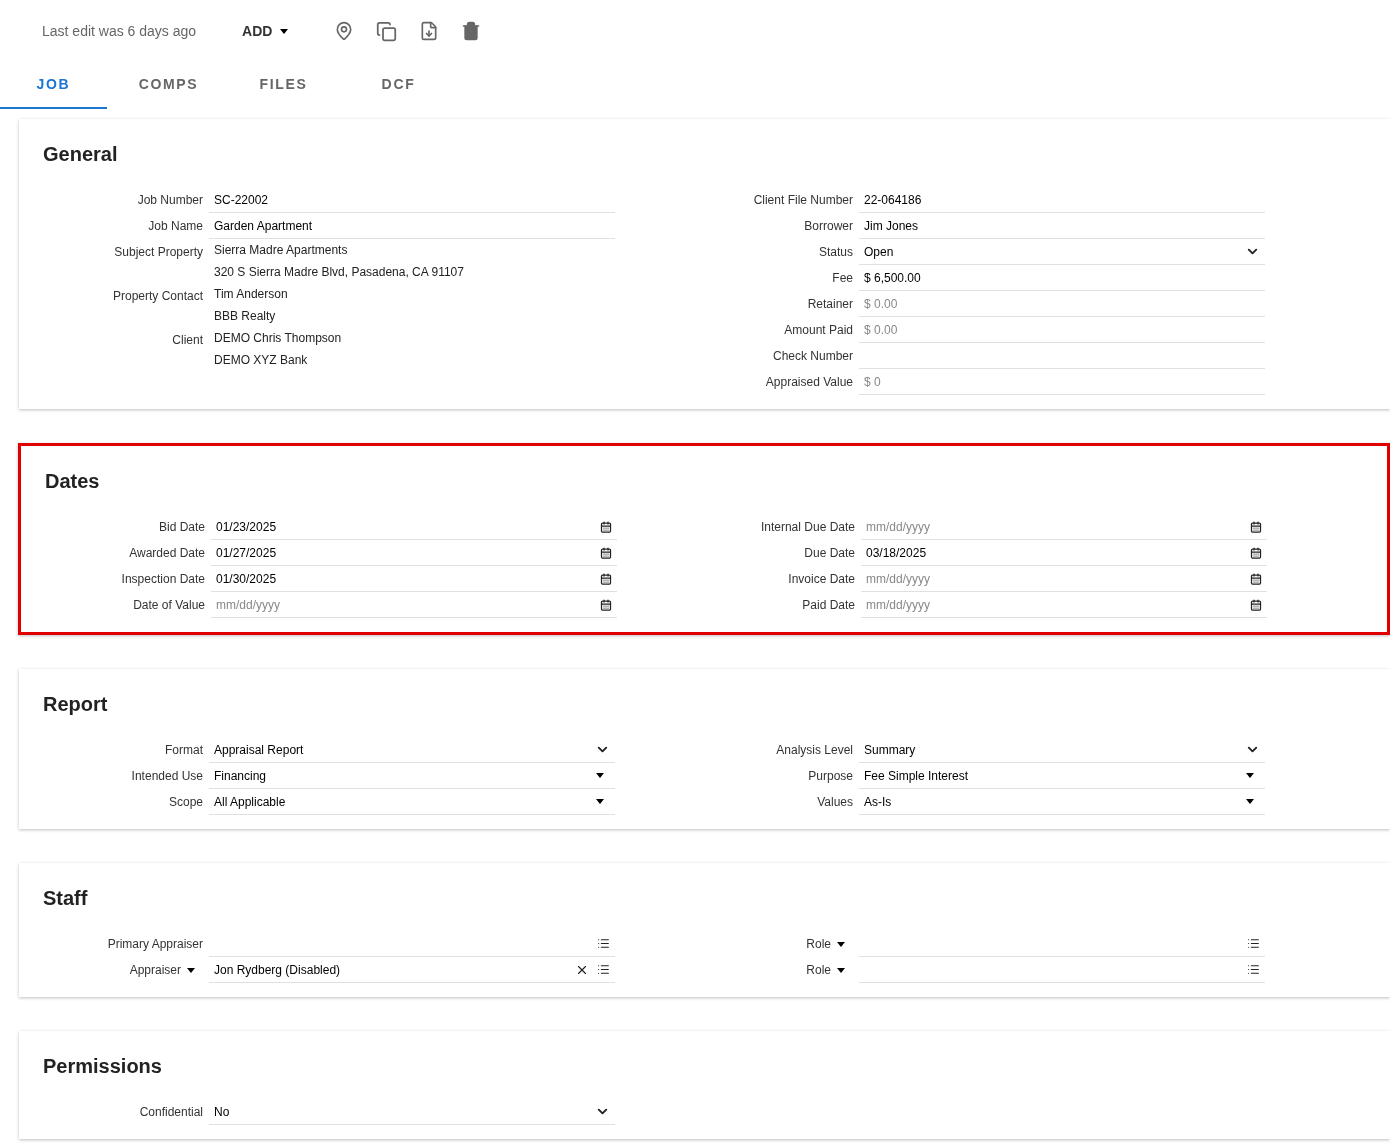 The image size is (1390, 1147). I want to click on field-value: 22-064186, so click(893, 200).